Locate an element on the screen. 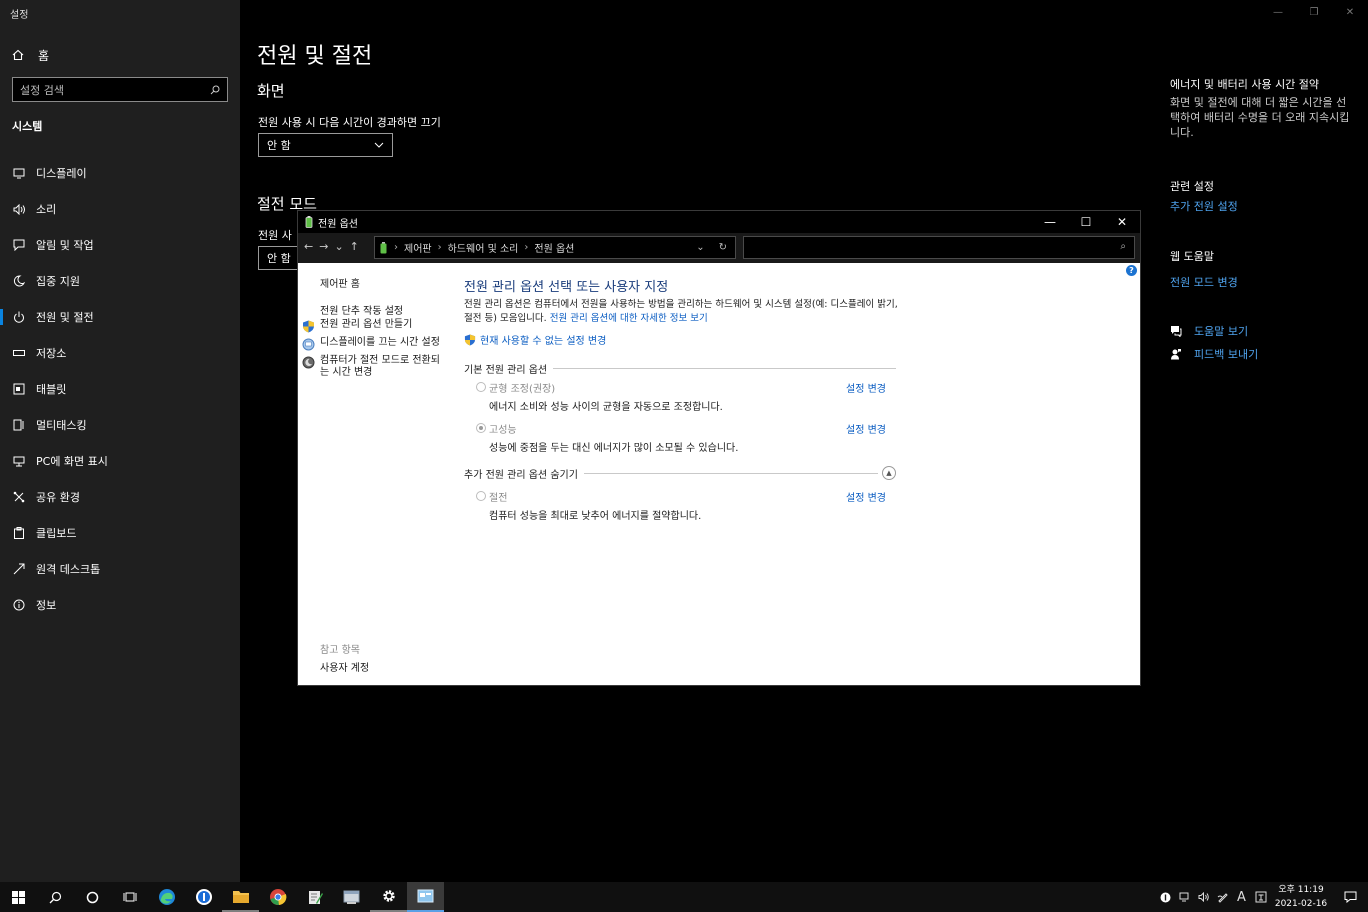 Image resolution: width=1368 pixels, height=912 pixels. breadcrumb-item: 제어판 is located at coordinates (418, 247).